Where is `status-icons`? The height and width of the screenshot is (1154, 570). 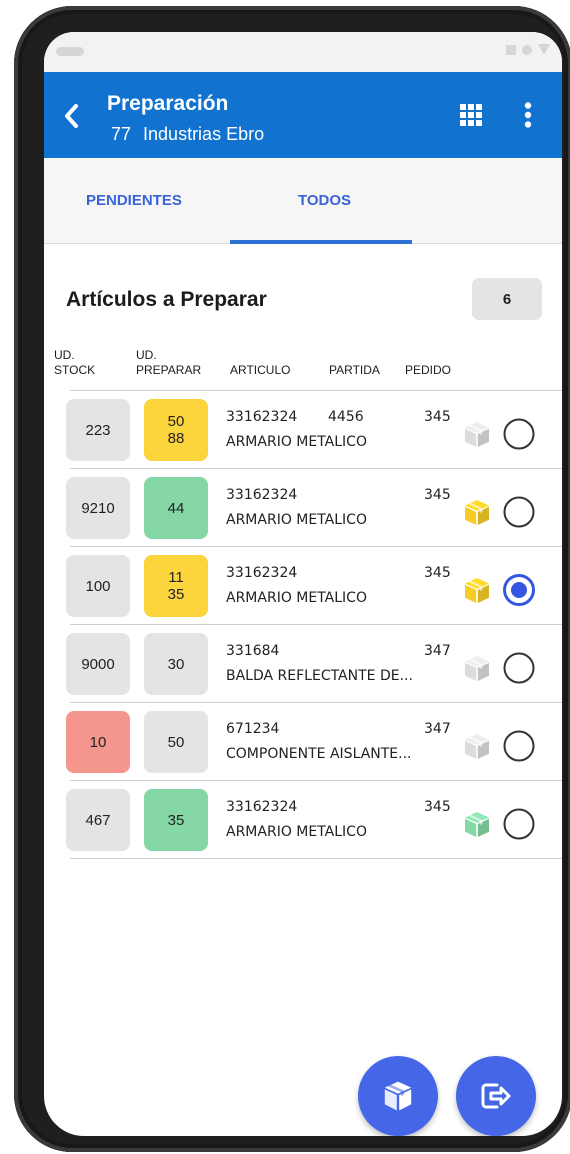 status-icons is located at coordinates (528, 49).